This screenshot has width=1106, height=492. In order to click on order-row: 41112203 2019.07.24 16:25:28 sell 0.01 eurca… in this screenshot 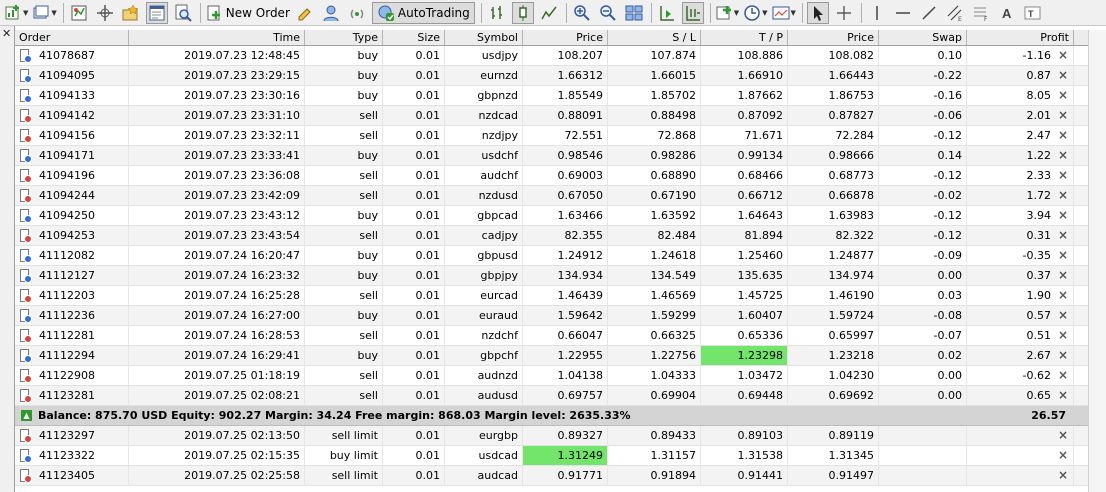, I will do `click(551, 296)`.